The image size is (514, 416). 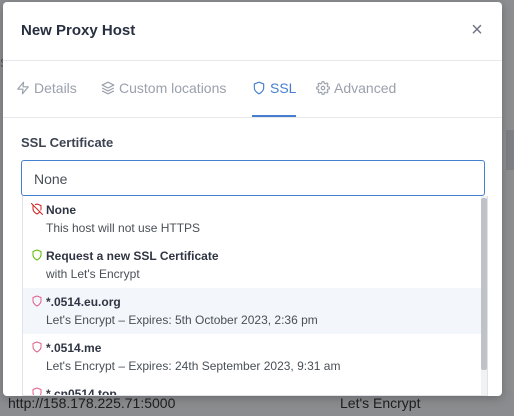 I want to click on option-title: *.0514.me, so click(x=74, y=348).